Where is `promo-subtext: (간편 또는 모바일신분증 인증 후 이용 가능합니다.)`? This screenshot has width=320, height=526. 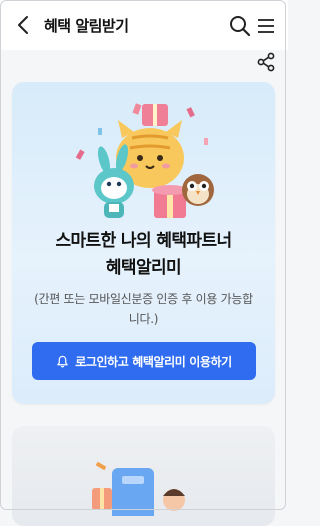
promo-subtext: (간편 또는 모바일신분증 인증 후 이용 가능합니다.) is located at coordinates (143, 309).